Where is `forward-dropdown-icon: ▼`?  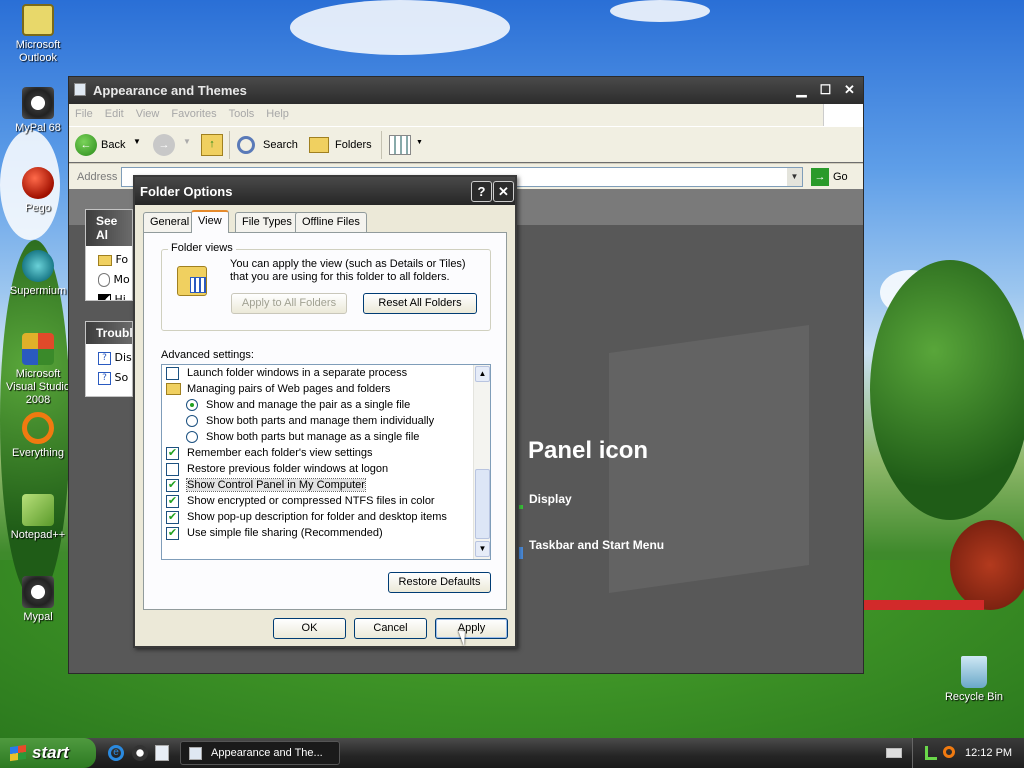
forward-dropdown-icon: ▼ is located at coordinates (187, 141).